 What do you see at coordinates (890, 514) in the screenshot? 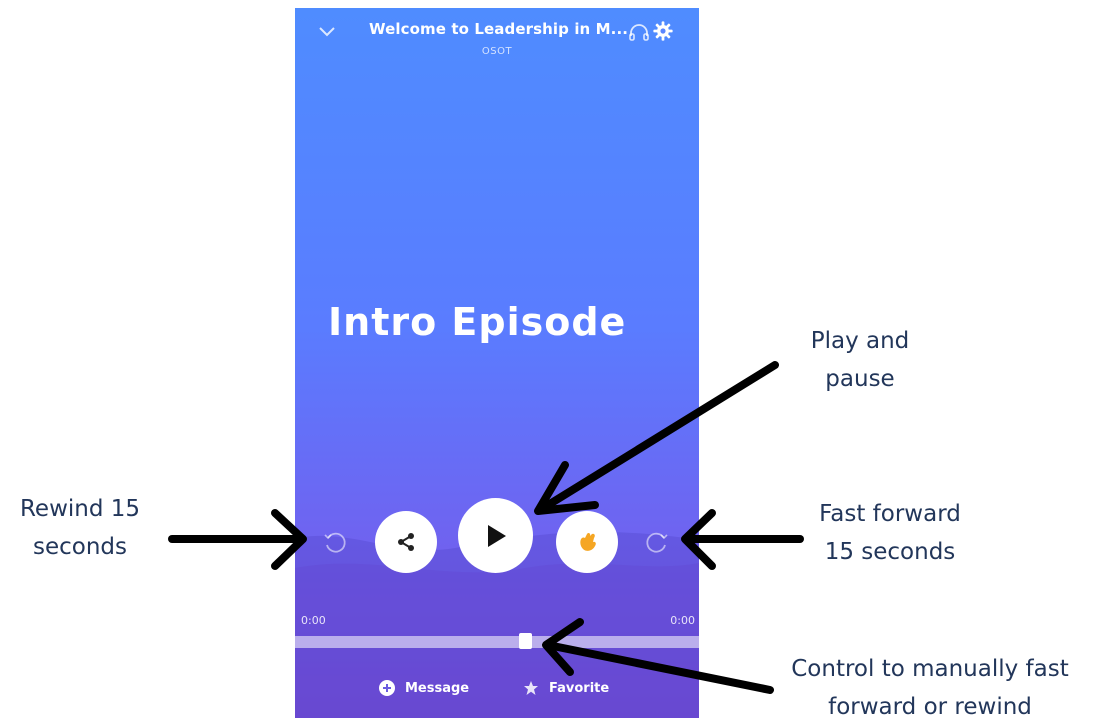
I see `annotation-line: Fast forward` at bounding box center [890, 514].